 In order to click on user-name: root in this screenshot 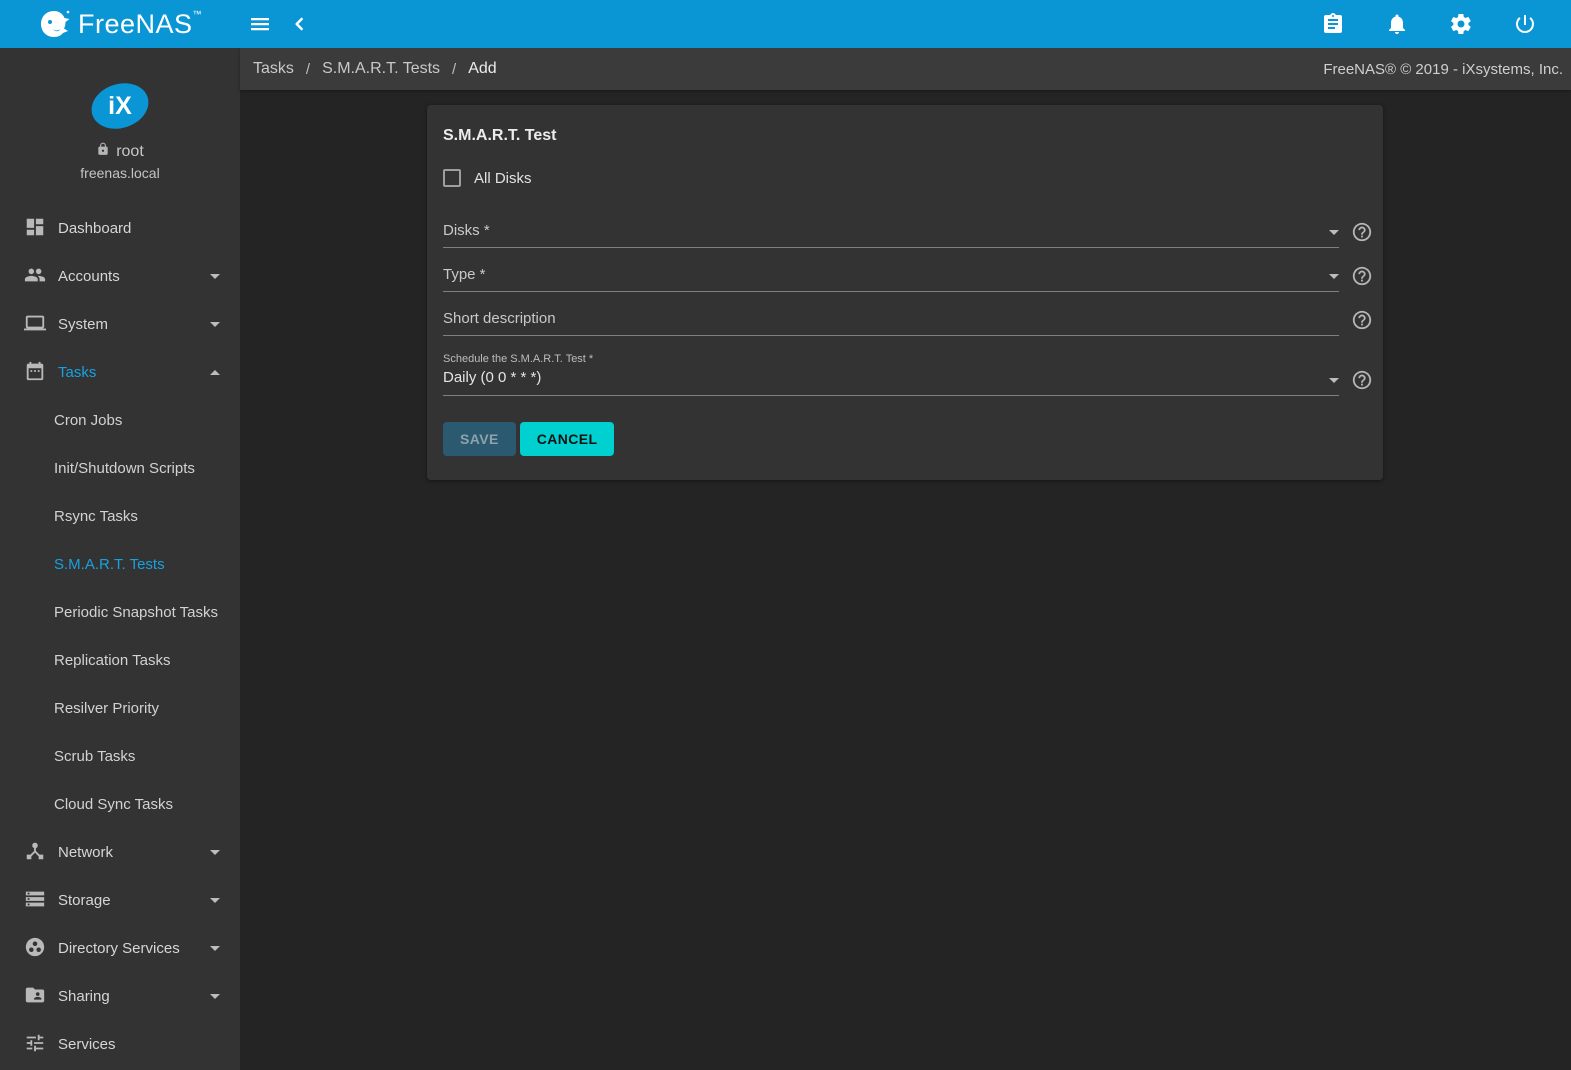, I will do `click(130, 151)`.